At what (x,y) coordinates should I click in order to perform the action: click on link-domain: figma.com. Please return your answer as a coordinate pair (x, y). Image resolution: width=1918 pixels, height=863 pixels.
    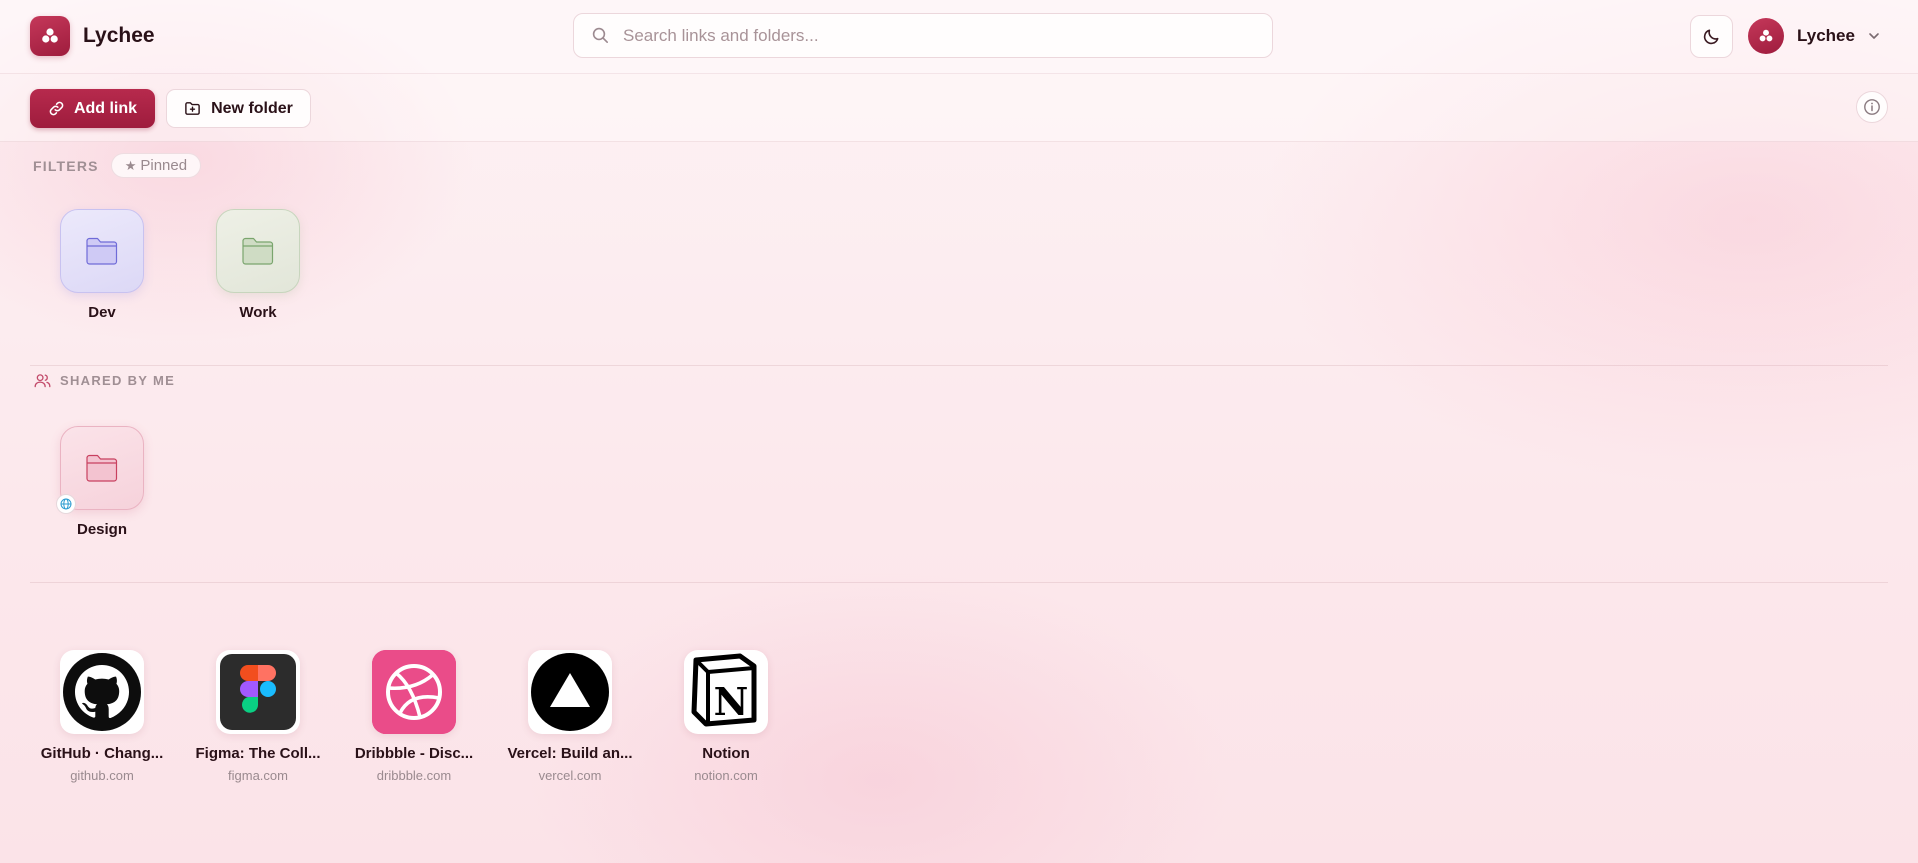
    Looking at the image, I should click on (258, 775).